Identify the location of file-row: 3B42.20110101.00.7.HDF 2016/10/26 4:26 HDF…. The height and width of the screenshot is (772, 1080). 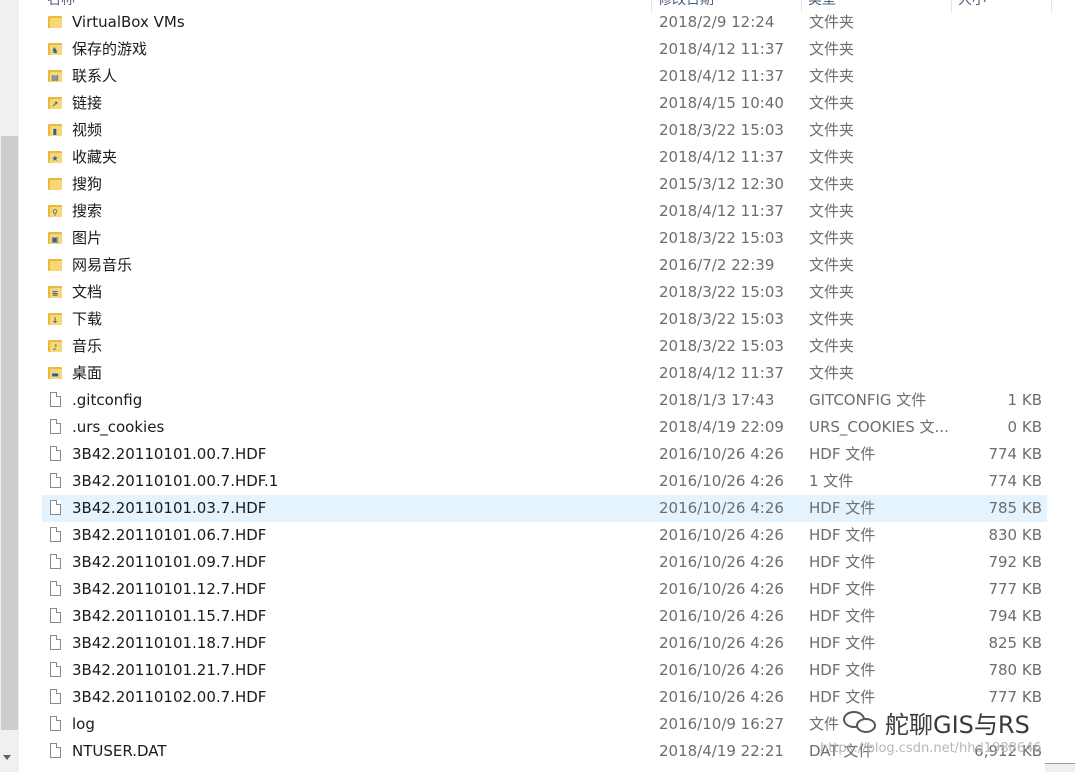
(544, 454).